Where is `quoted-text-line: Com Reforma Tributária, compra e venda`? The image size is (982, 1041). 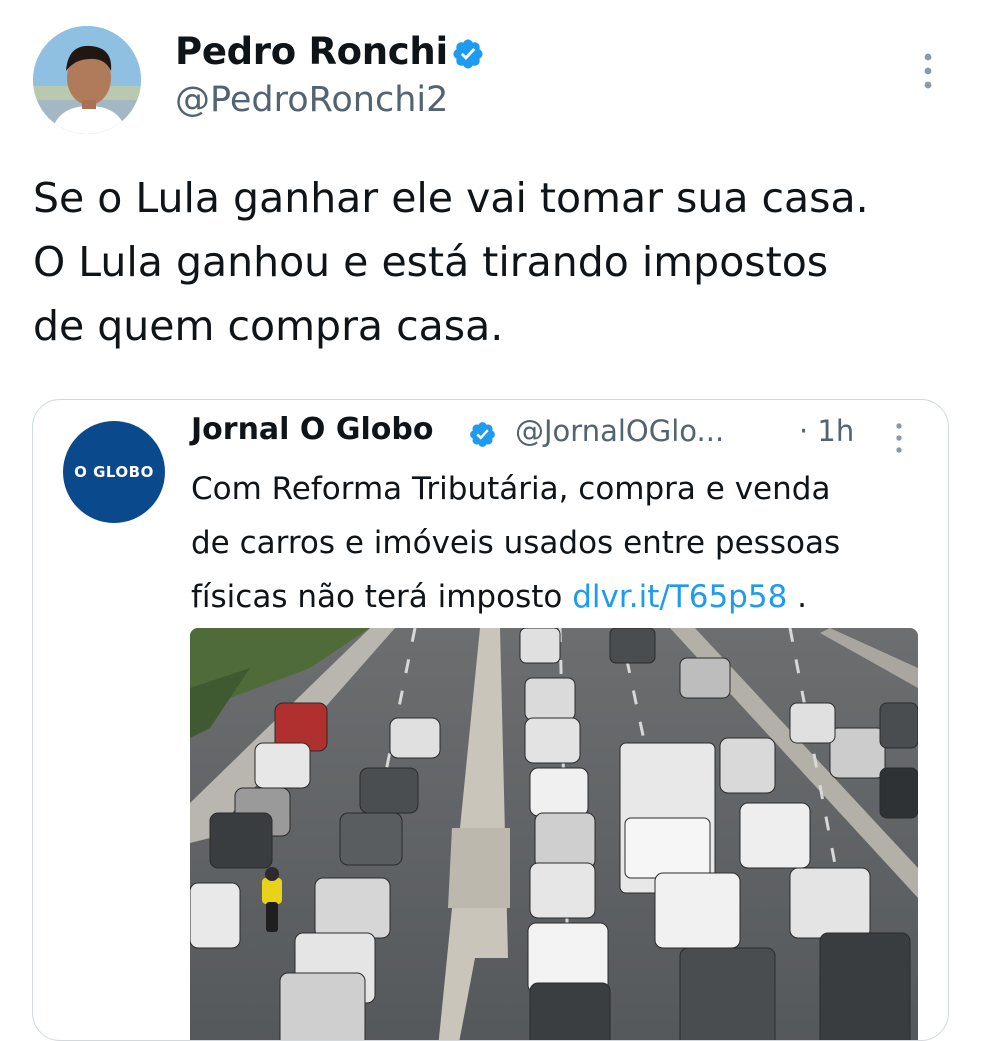
quoted-text-line: Com Reforma Tributária, compra e venda is located at coordinates (511, 489).